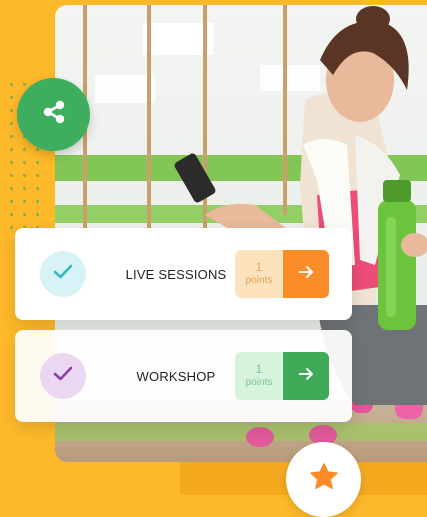 The image size is (427, 517). I want to click on session-card-live-sessions: LIVE SESSIONS 1 points, so click(183, 274).